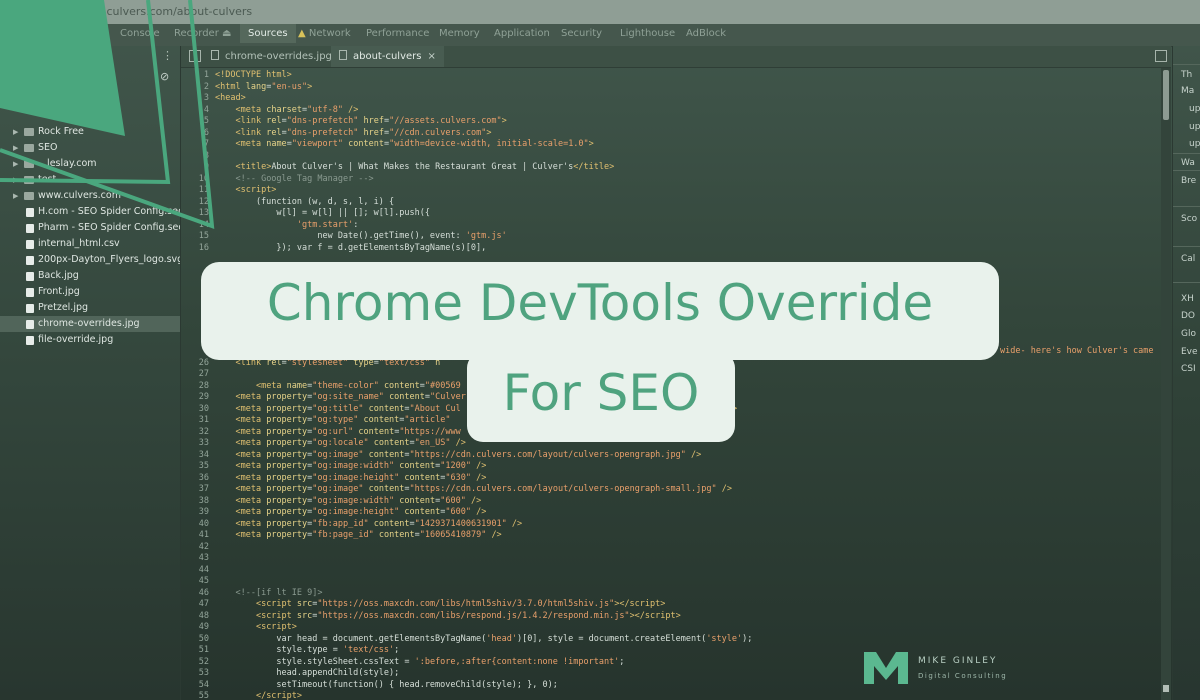 The width and height of the screenshot is (1200, 700). I want to click on line-number: 32, so click(203, 431).